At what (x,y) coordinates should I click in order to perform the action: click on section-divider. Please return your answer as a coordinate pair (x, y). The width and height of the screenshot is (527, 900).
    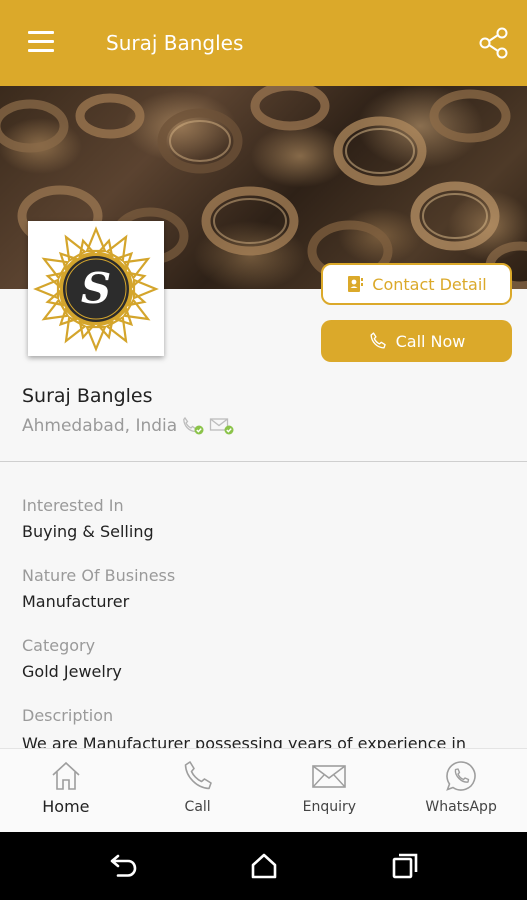
    Looking at the image, I should click on (263, 461).